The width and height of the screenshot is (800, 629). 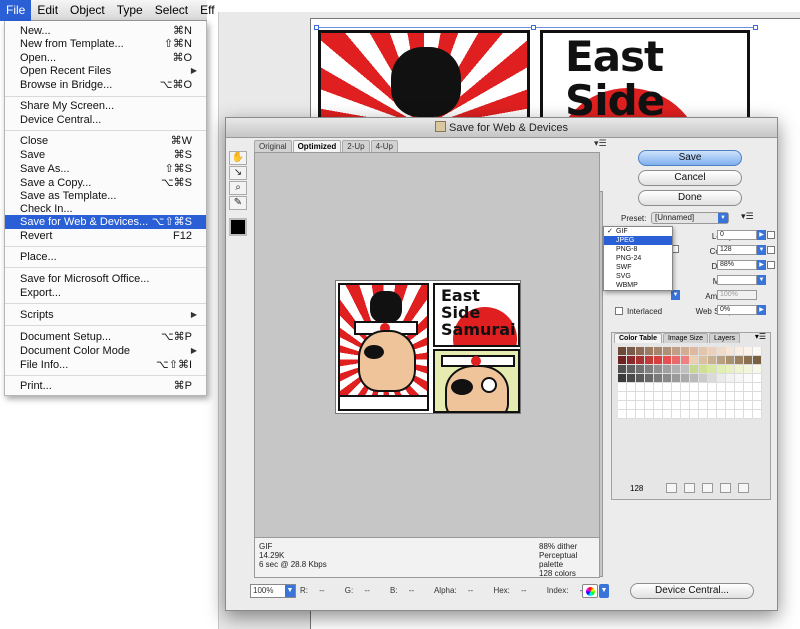 What do you see at coordinates (771, 250) in the screenshot?
I see `colors-mask-icon` at bounding box center [771, 250].